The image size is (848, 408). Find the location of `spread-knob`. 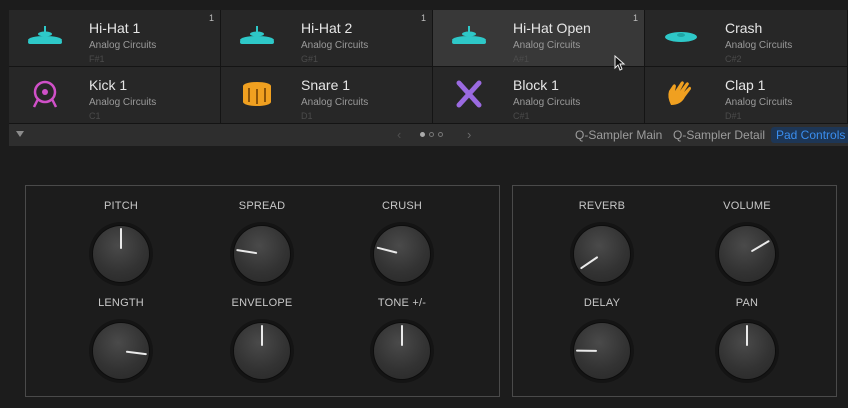

spread-knob is located at coordinates (262, 254).